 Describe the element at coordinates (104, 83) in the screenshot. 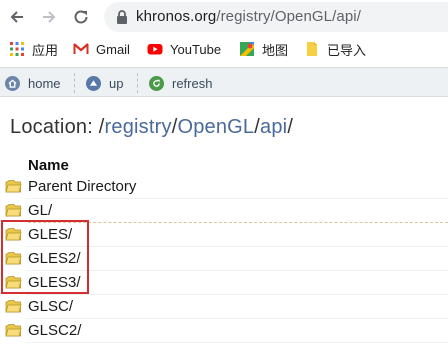

I see `up-link: up` at that location.